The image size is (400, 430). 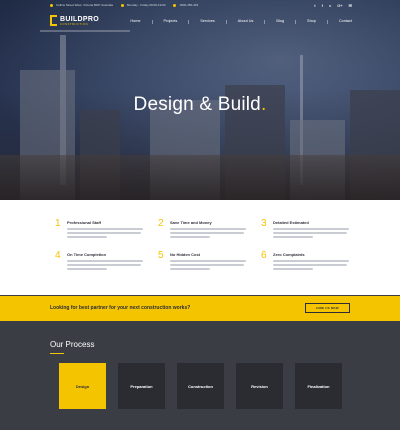 I want to click on phone-text: 1800-456-403, so click(x=189, y=5).